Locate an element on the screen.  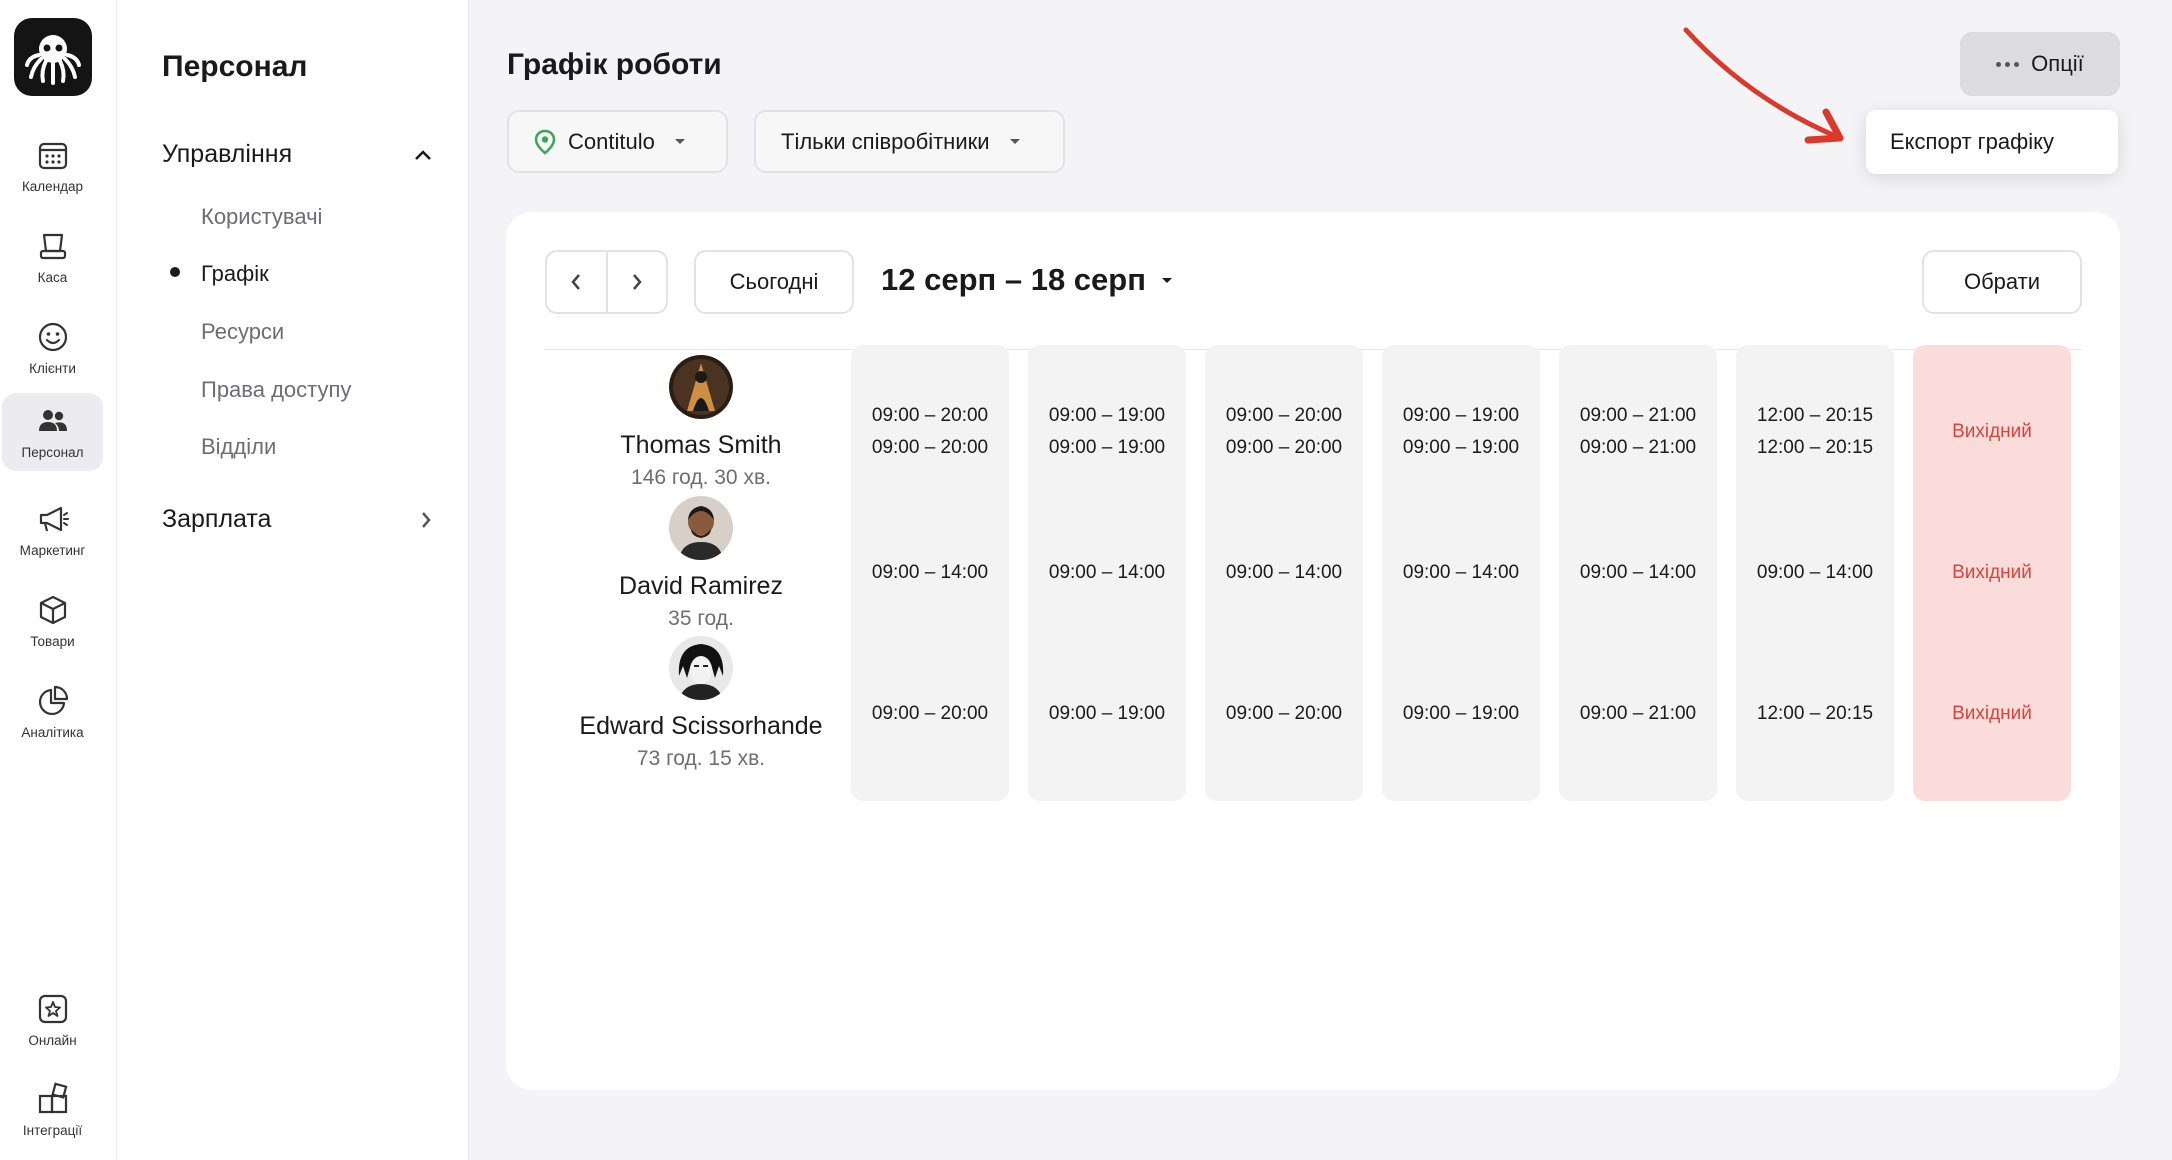
staff-hours: 73 год. 15 хв. is located at coordinates (701, 758).